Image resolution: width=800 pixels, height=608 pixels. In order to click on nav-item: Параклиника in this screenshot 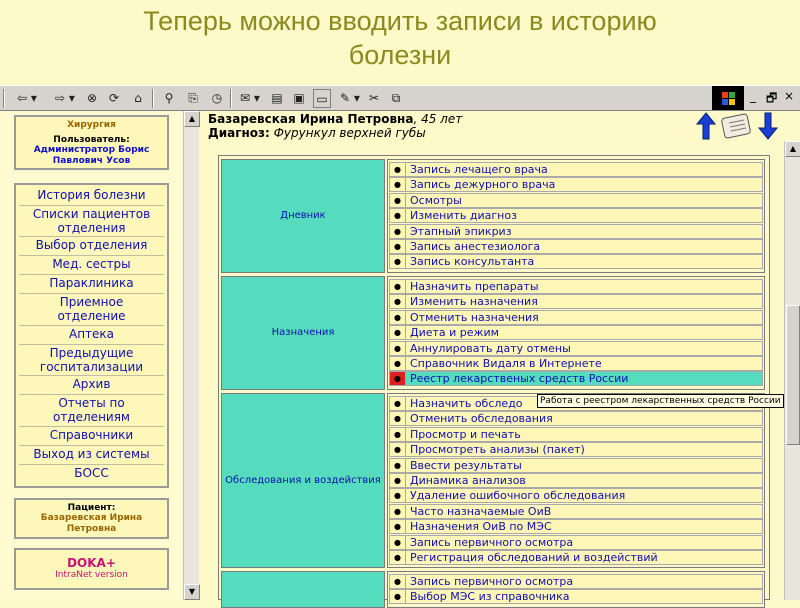, I will do `click(91, 283)`.